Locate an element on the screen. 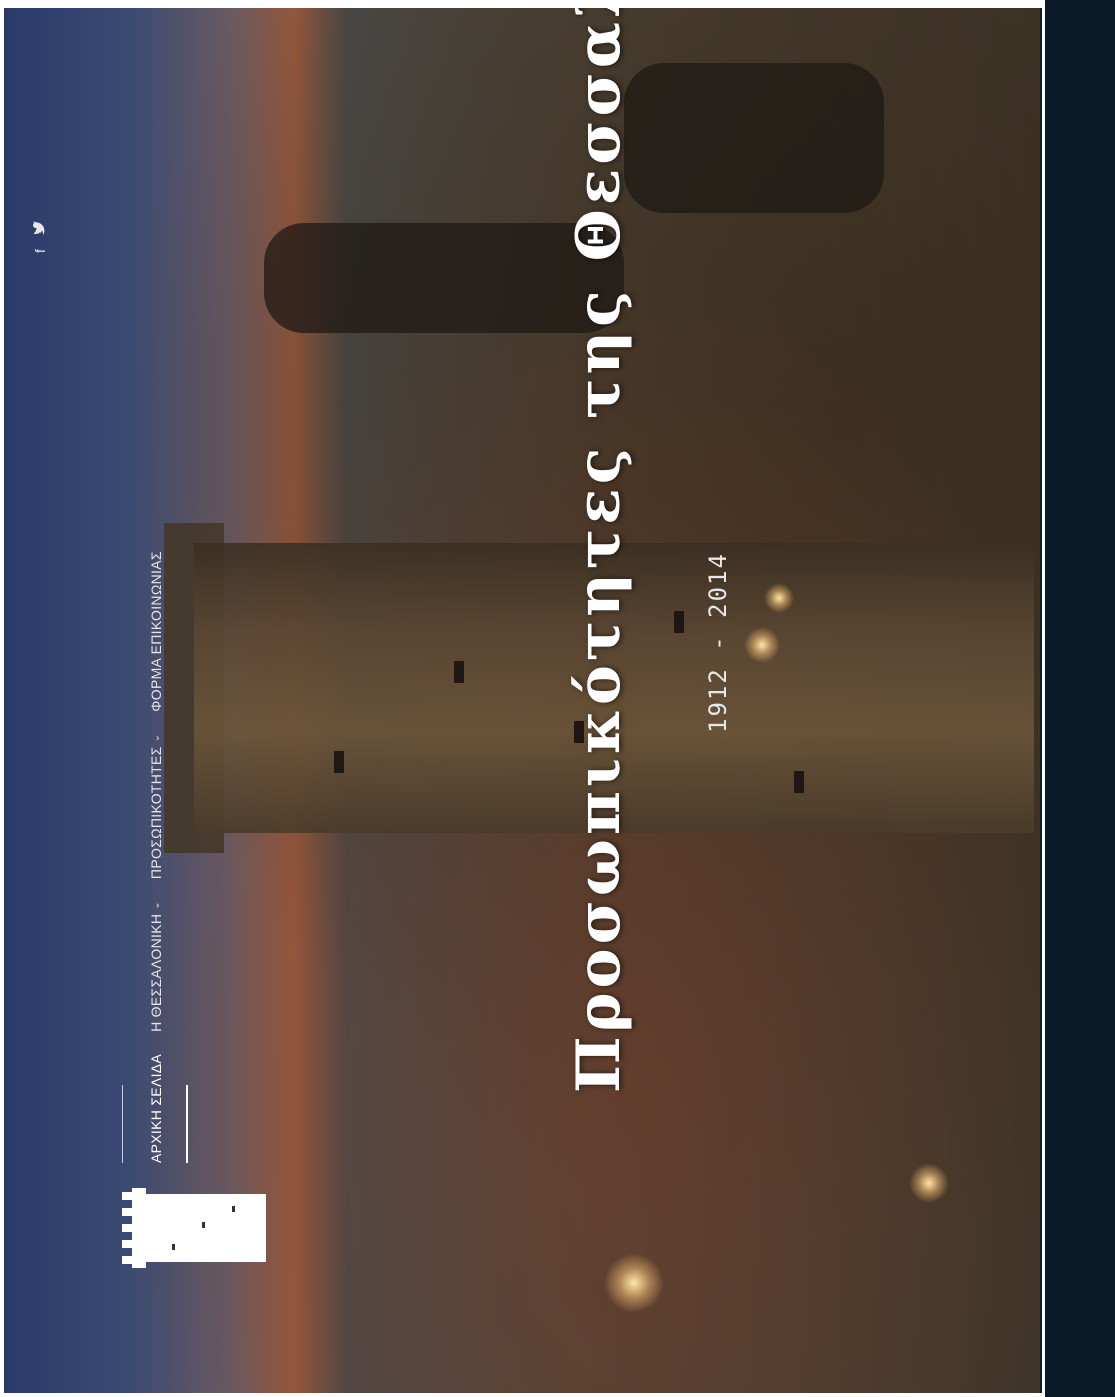  active-nav-underline is located at coordinates (187, 1124).